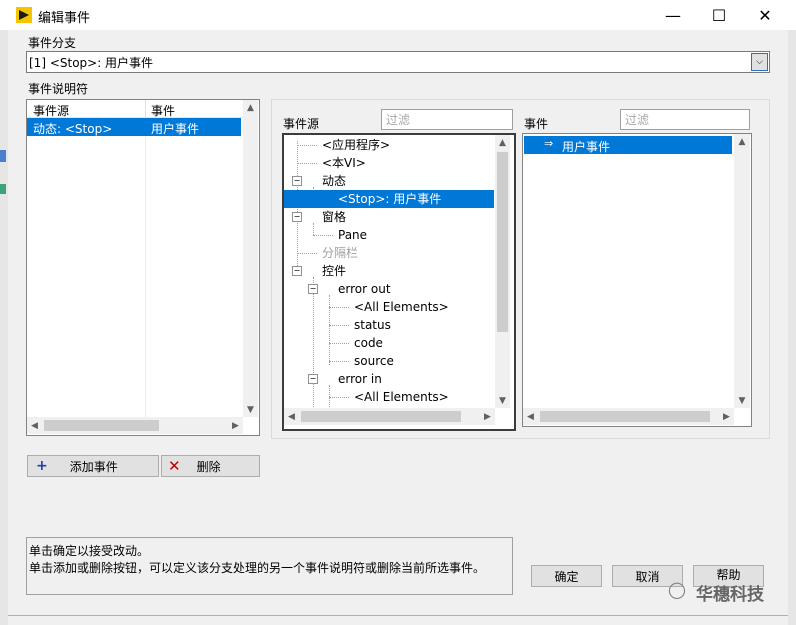 Image resolution: width=796 pixels, height=625 pixels. I want to click on help-text-line-2: 单击添加或删除按钮，可以定义该分支处理的另一个事件说明符或删除当前所选事件。, so click(257, 568).